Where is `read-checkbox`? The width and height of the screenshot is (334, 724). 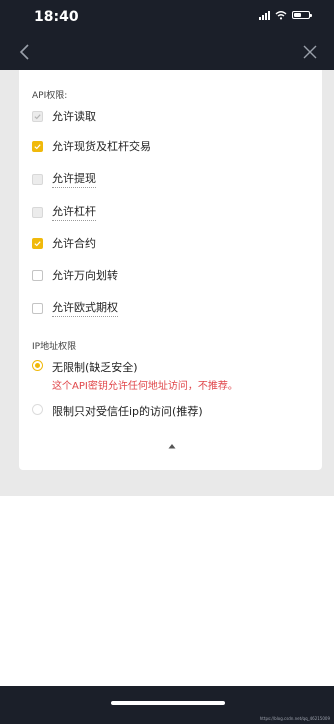 read-checkbox is located at coordinates (37, 116).